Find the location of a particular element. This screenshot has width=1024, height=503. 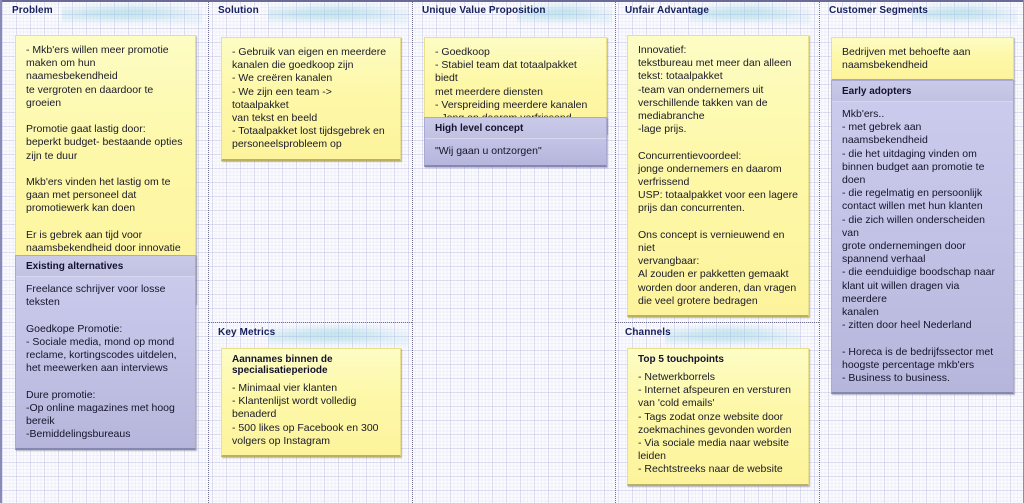

note-high-level-concept-text: "Wij gaan u ontzorgen" is located at coordinates (488, 151).